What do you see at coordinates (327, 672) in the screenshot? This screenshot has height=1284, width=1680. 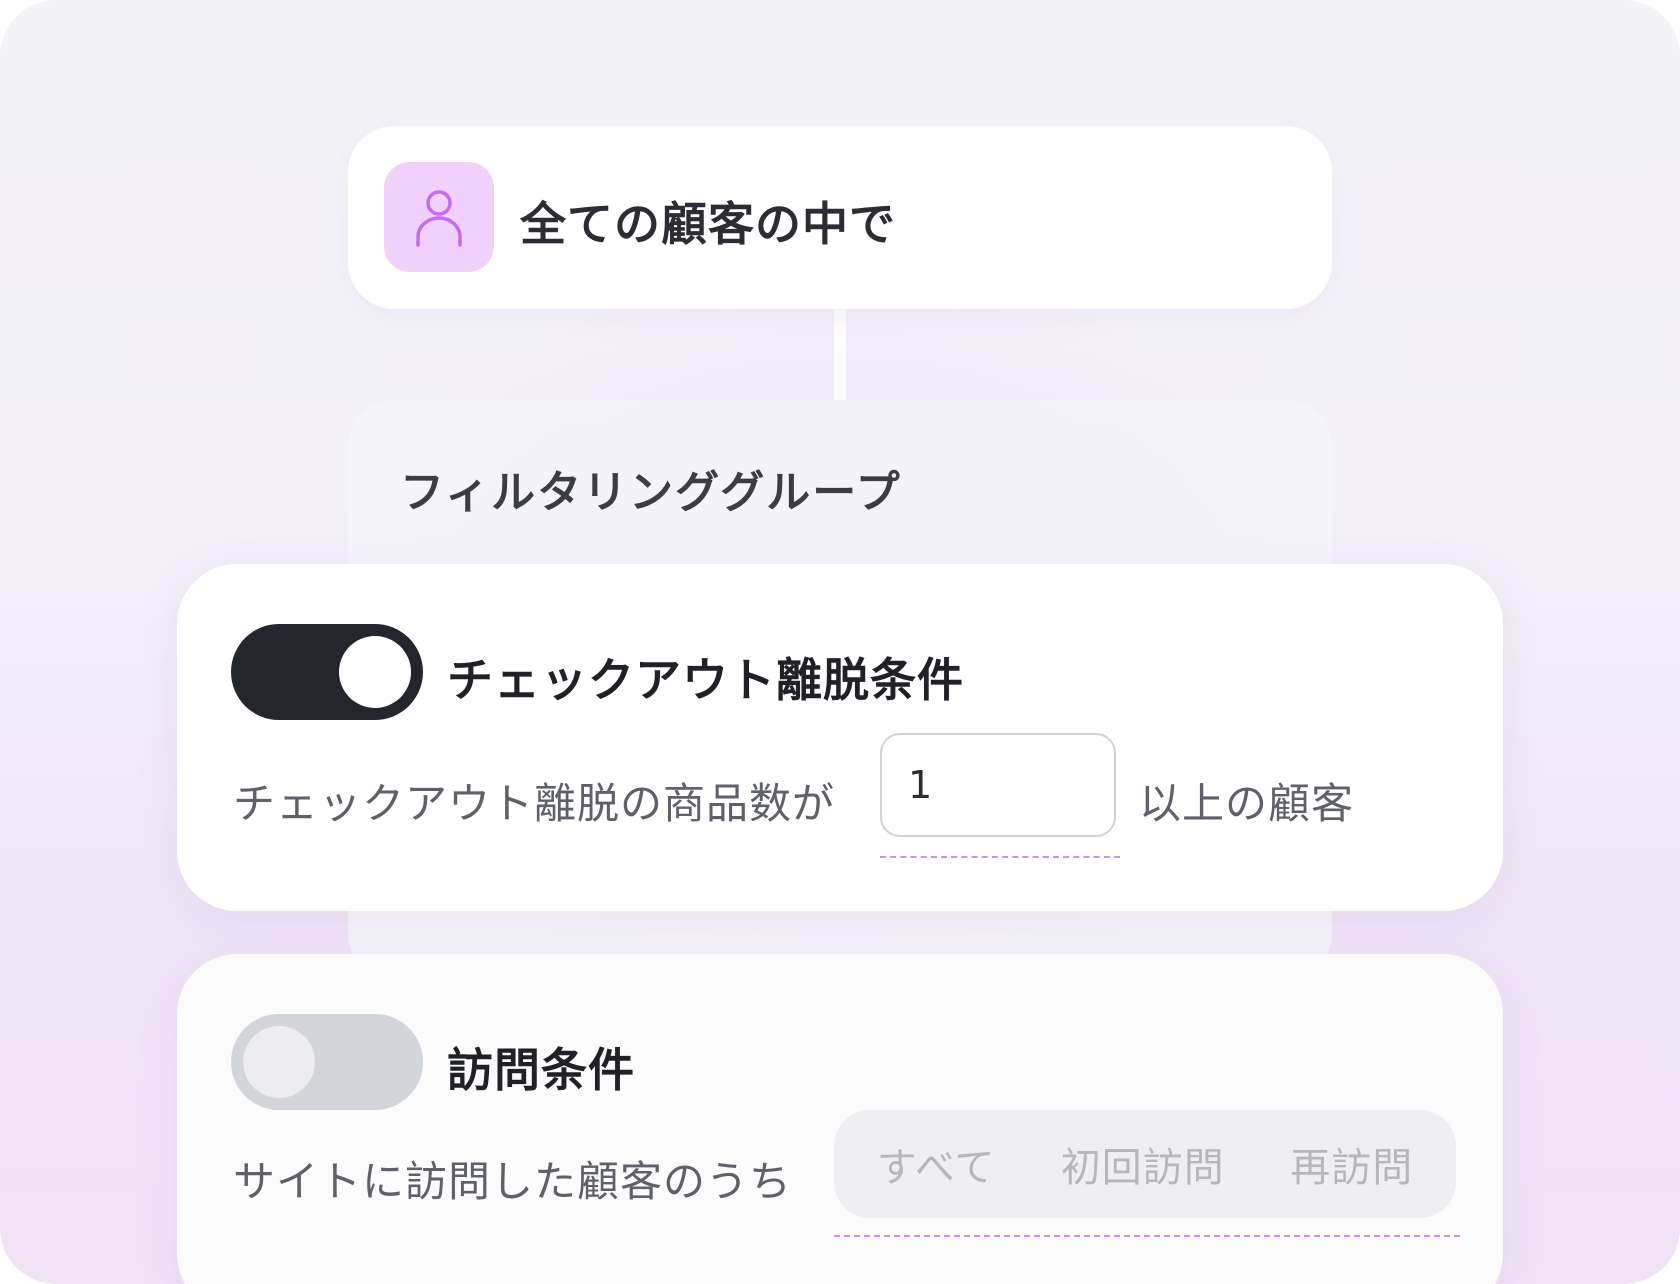 I see `checkout-condition-toggle` at bounding box center [327, 672].